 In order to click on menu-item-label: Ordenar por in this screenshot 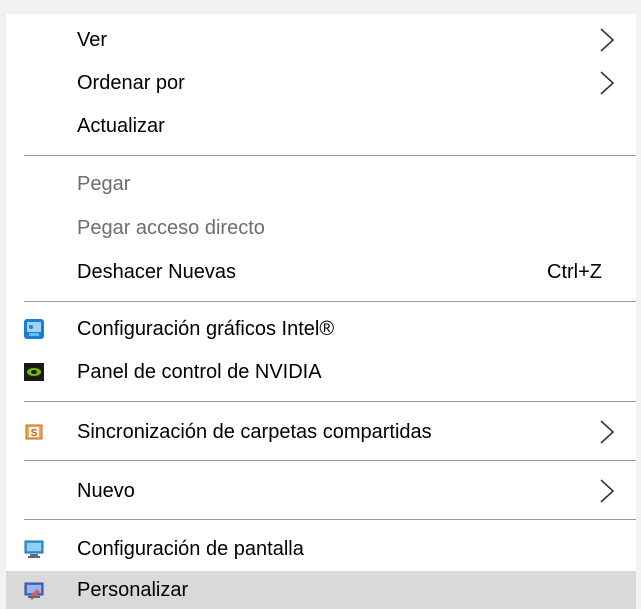, I will do `click(131, 83)`.